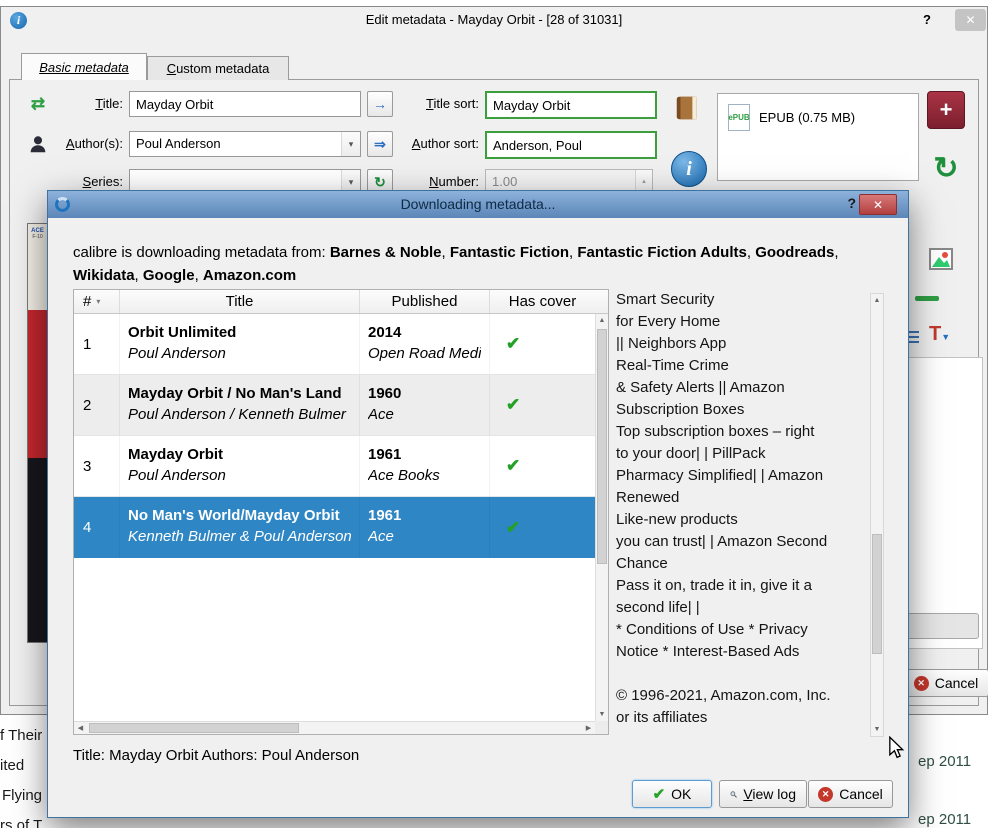 The image size is (988, 828). What do you see at coordinates (689, 169) in the screenshot?
I see `metadata-info-button: i` at bounding box center [689, 169].